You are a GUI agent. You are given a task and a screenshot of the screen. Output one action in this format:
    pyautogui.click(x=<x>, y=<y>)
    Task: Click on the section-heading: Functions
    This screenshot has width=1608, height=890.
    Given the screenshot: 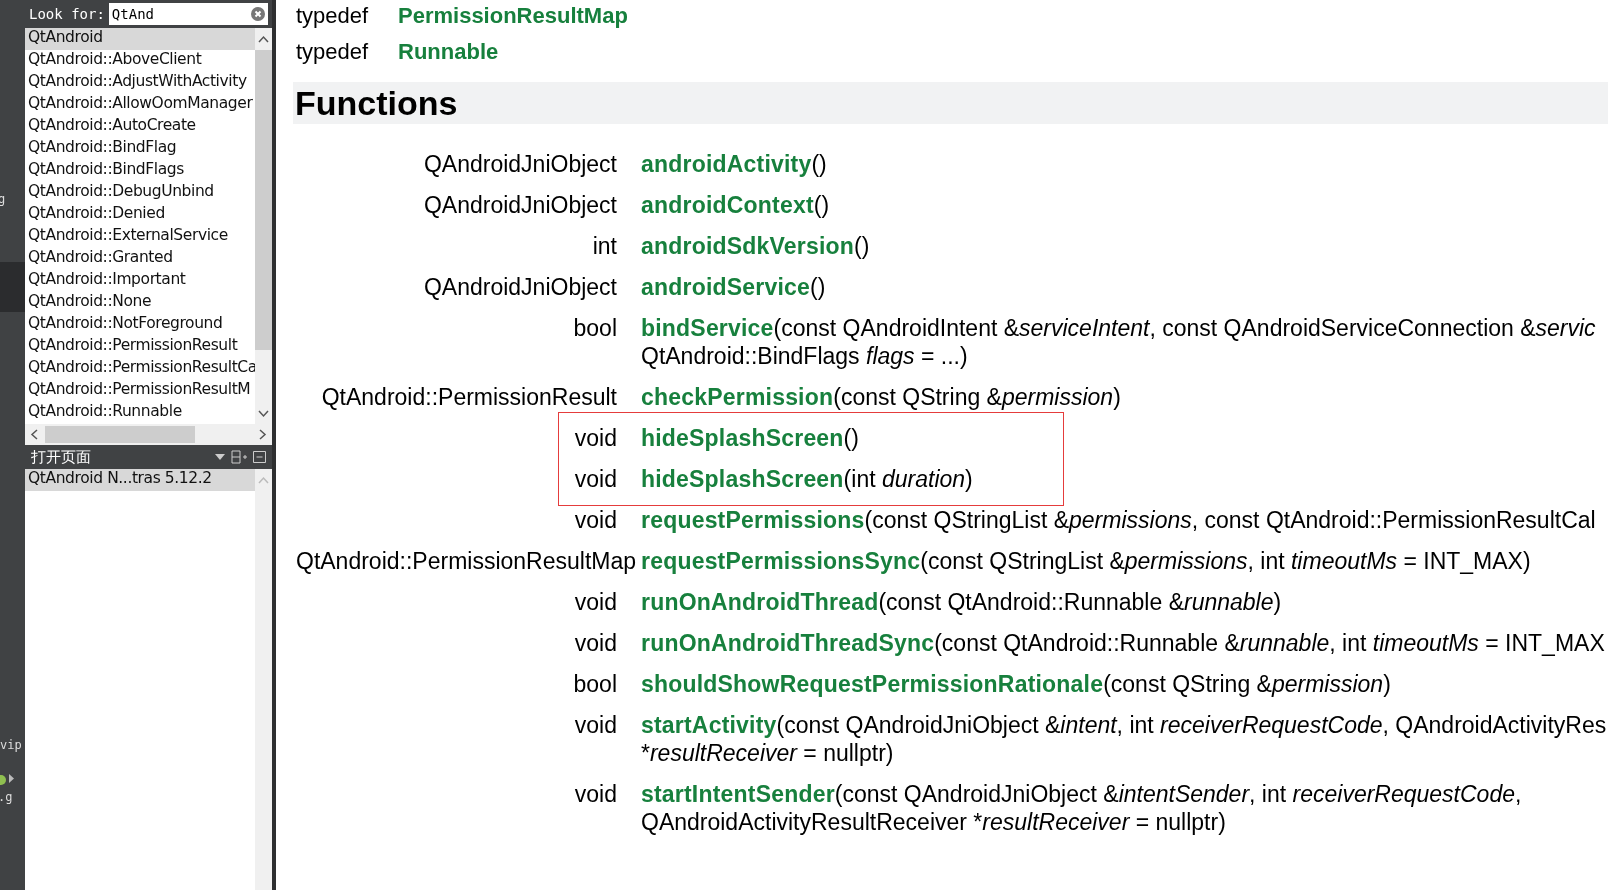 What is the action you would take?
    pyautogui.click(x=950, y=103)
    